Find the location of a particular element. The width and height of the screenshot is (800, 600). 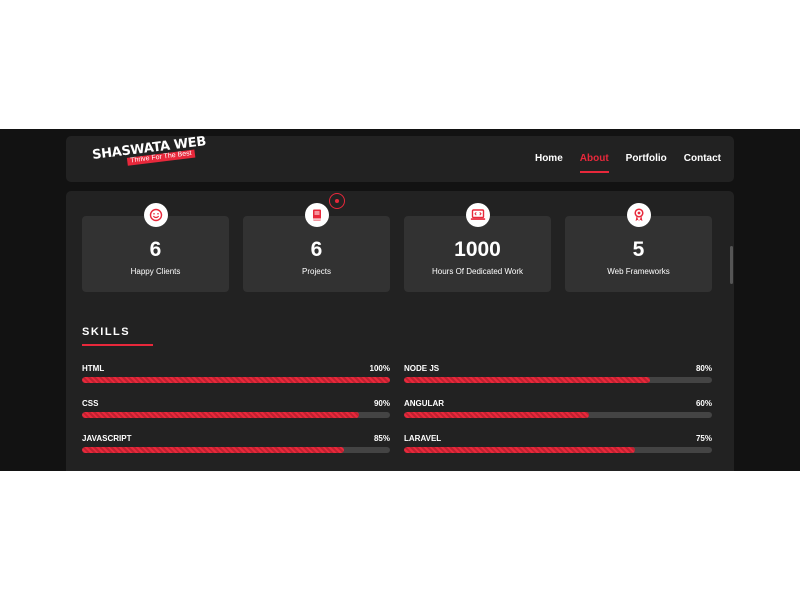

skill-angular: ANGULAR 60% is located at coordinates (558, 413).